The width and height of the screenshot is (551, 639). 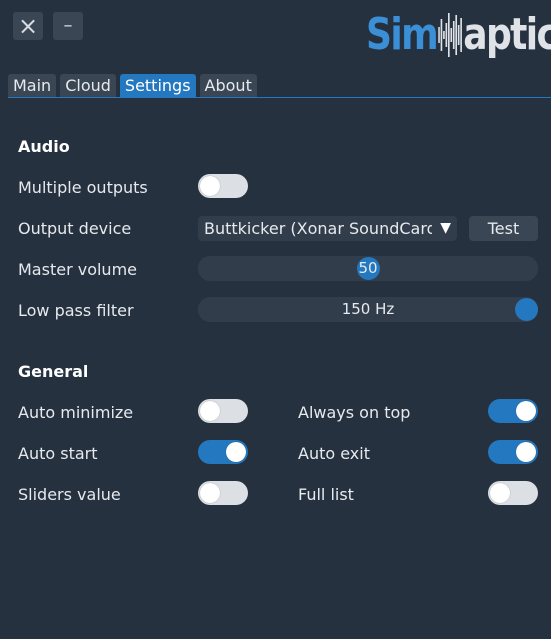 I want to click on close-button: ×, so click(x=28, y=26).